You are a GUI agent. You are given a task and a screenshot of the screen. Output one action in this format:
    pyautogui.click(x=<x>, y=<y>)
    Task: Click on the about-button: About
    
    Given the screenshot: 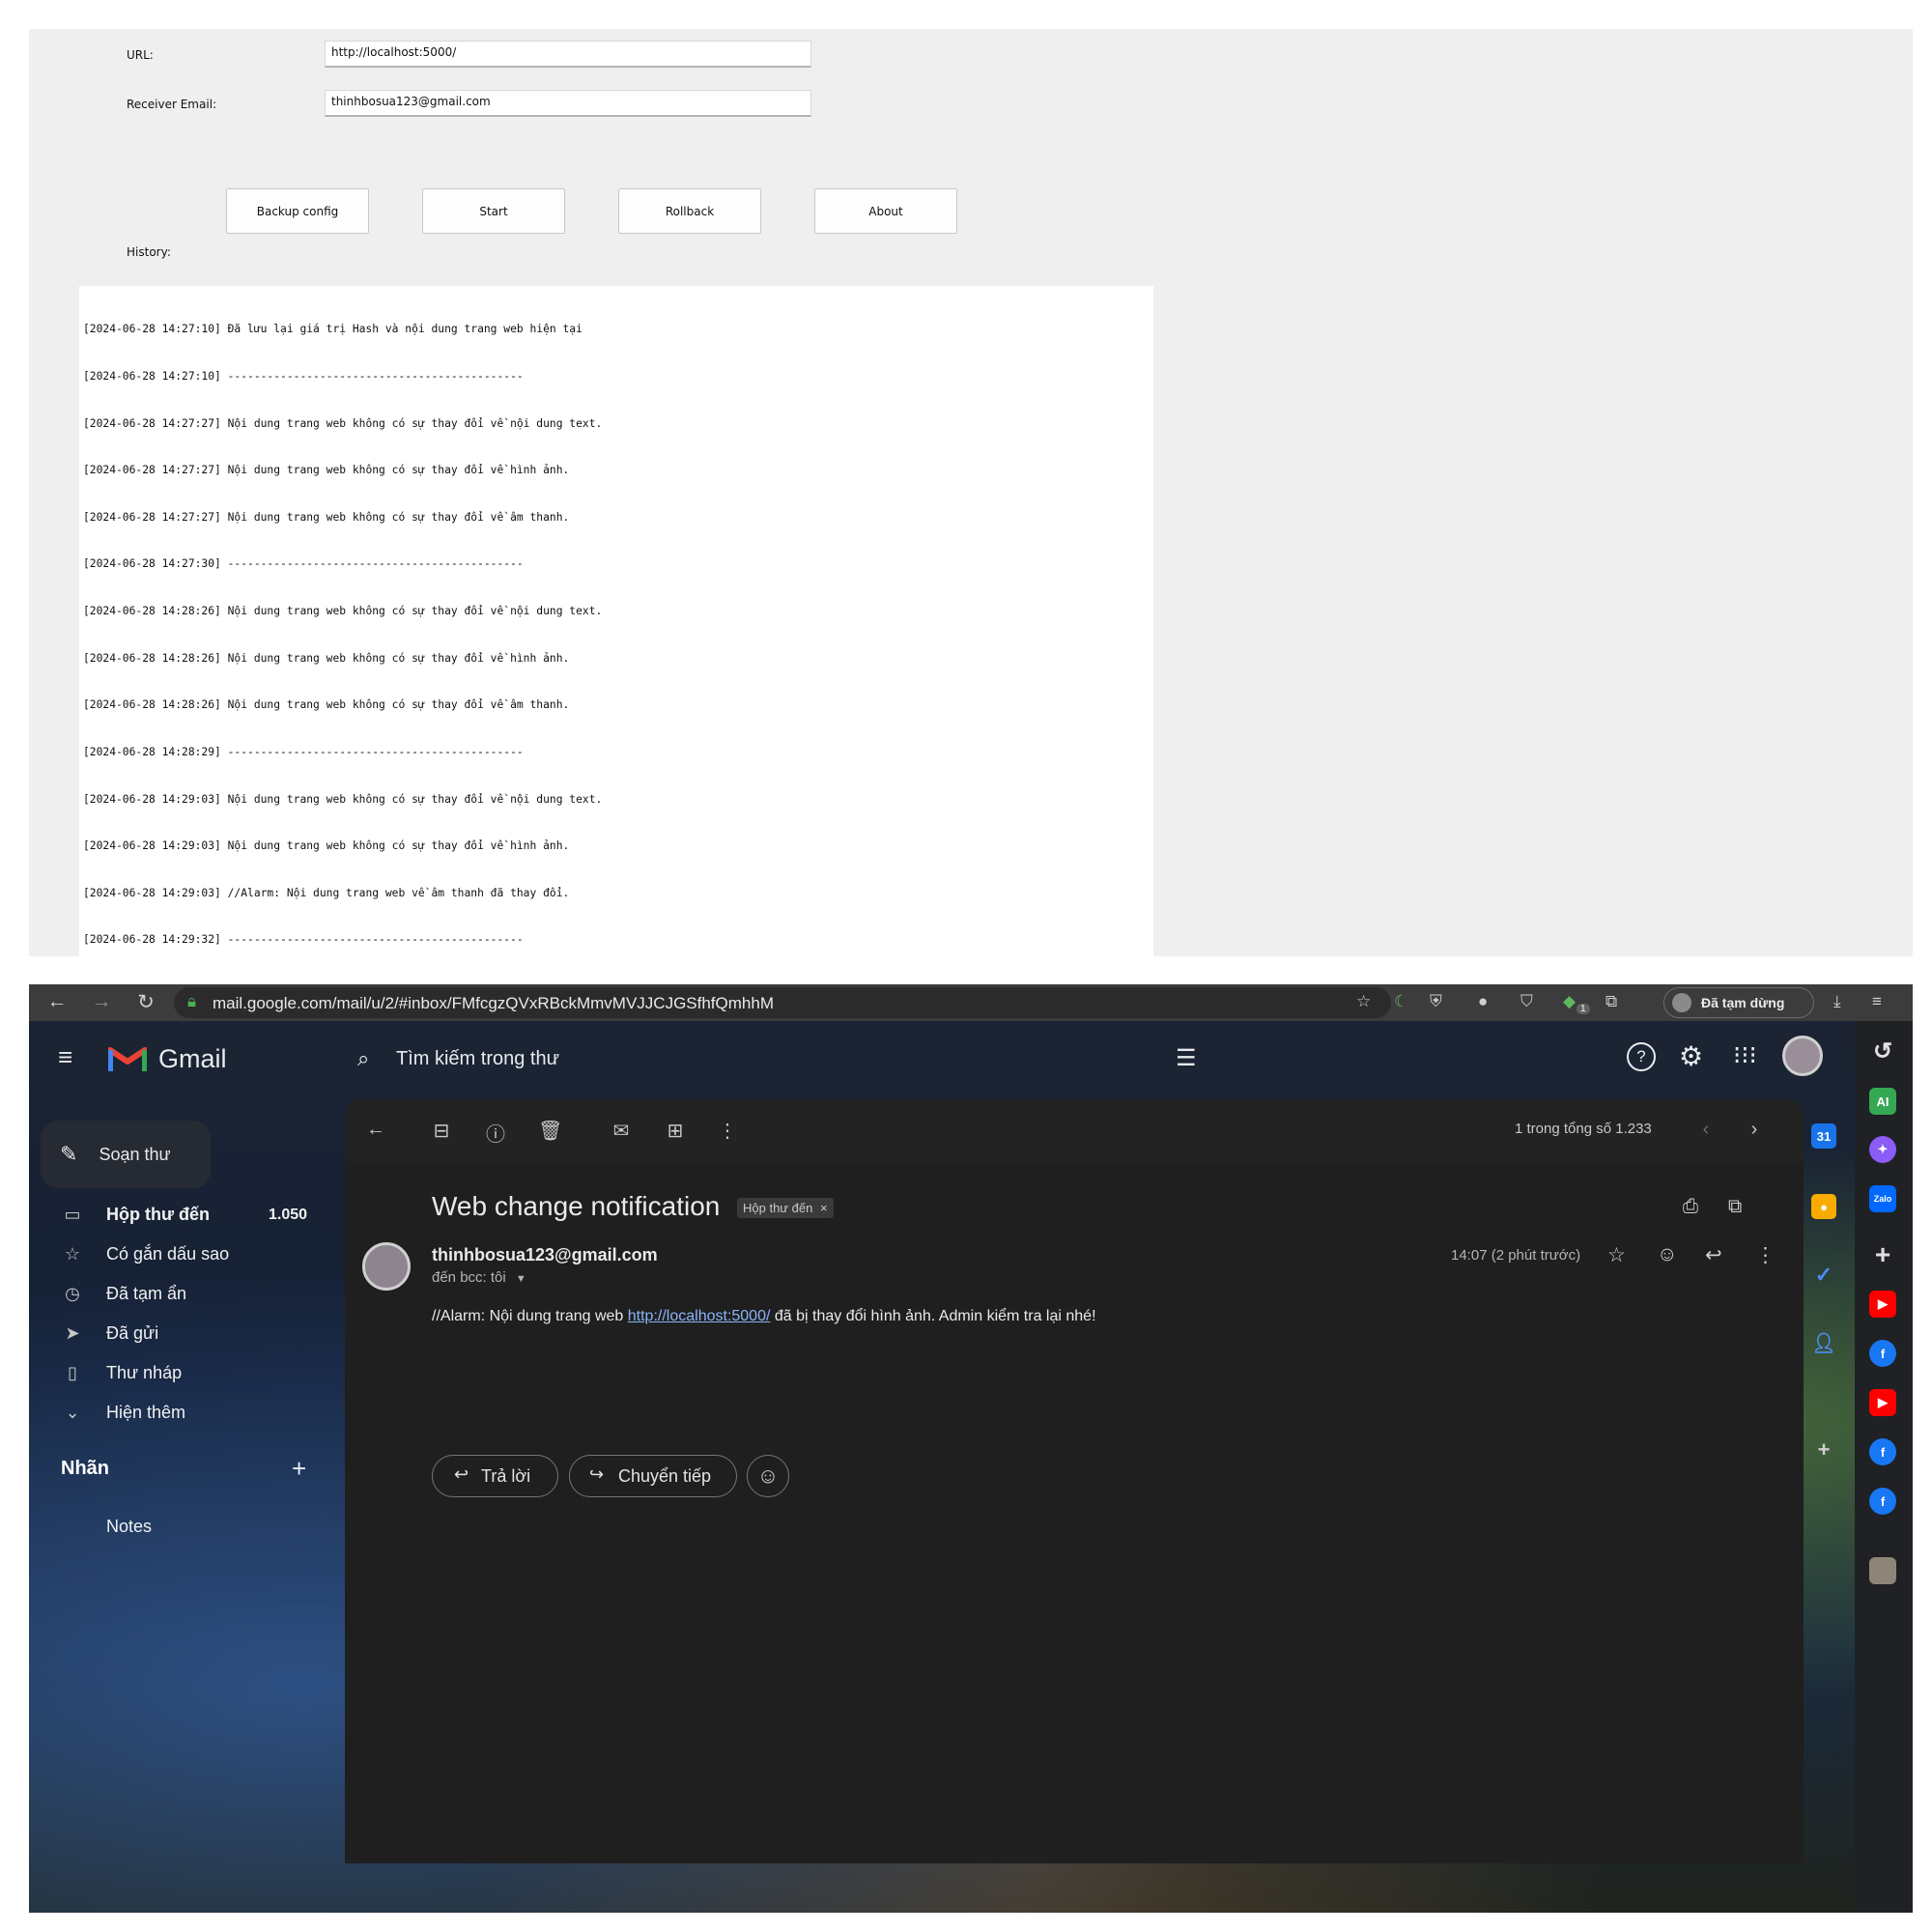 What is the action you would take?
    pyautogui.click(x=885, y=211)
    